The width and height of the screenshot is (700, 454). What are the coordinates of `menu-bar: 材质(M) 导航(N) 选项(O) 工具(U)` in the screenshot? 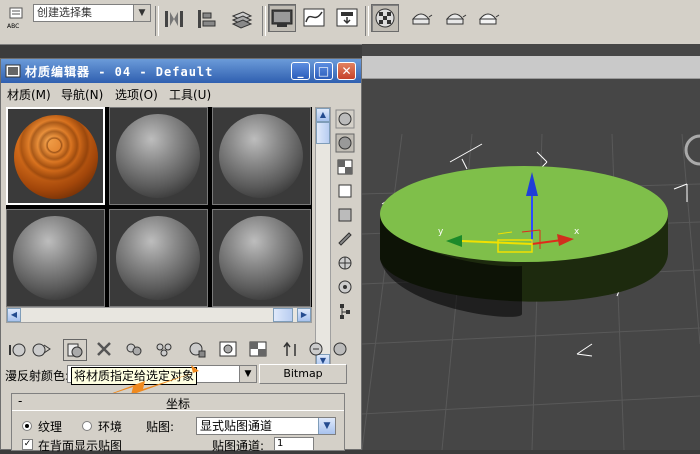 It's located at (181, 93).